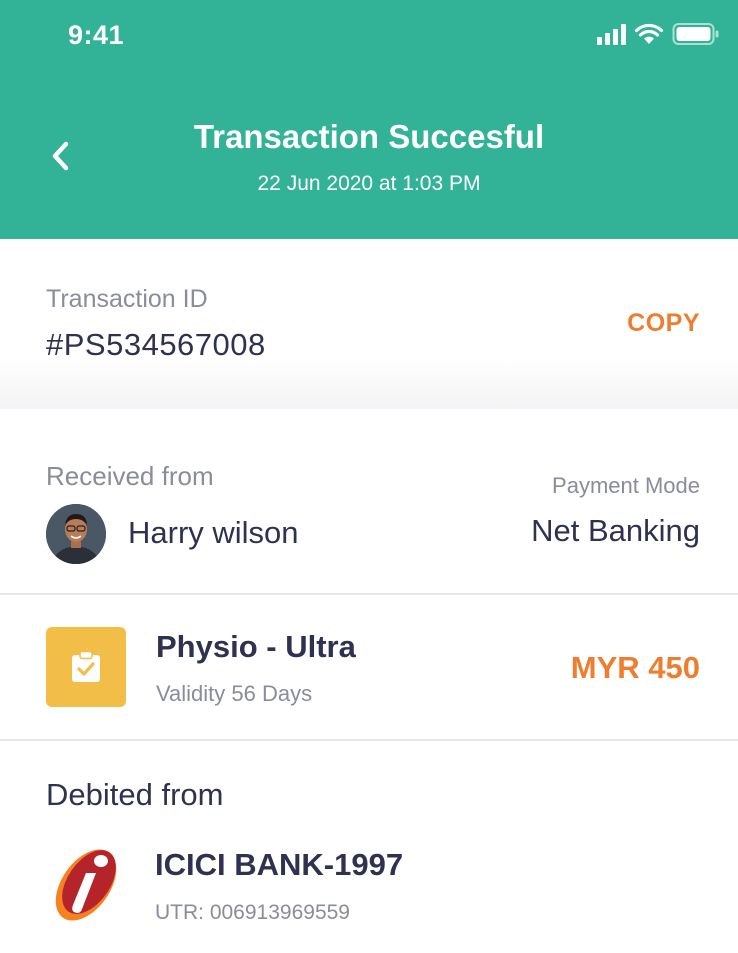 The image size is (738, 953). What do you see at coordinates (369, 183) in the screenshot?
I see `page-subtitle: 22 Jun 2020 at 1:03 PM` at bounding box center [369, 183].